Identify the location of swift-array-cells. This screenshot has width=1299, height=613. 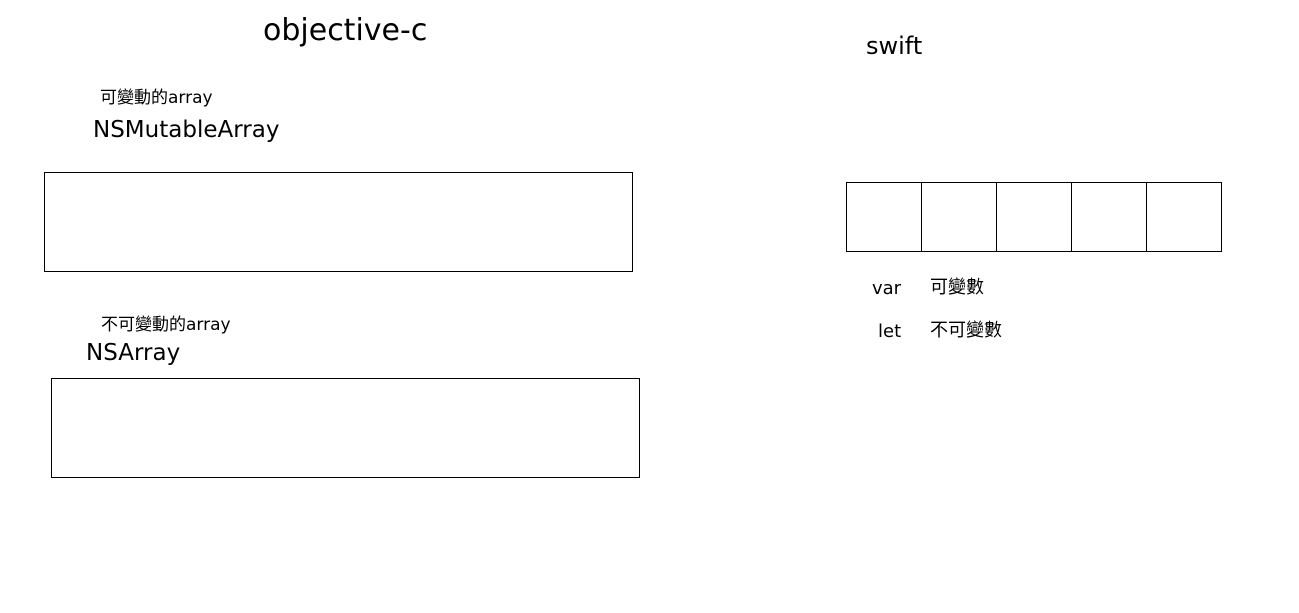
(1034, 217).